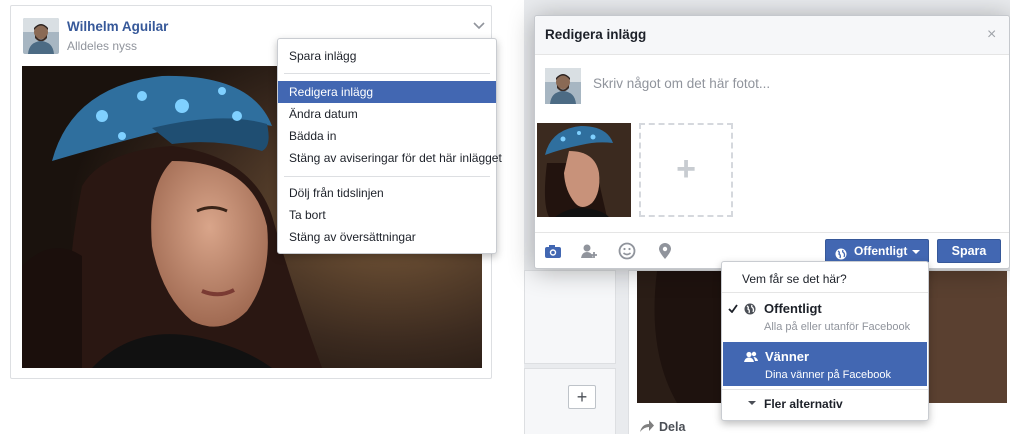 The width and height of the screenshot is (1010, 434). I want to click on menu-item-edit-post: Redigera inlägg, so click(387, 92).